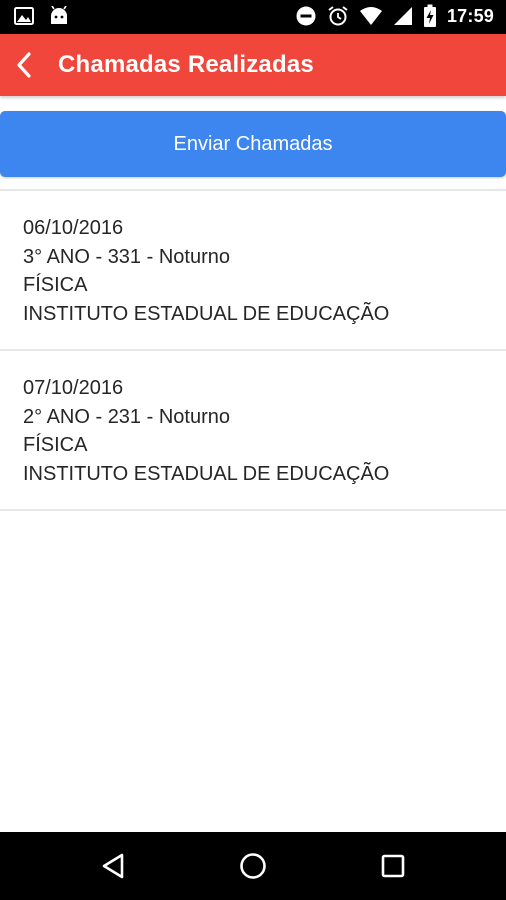 This screenshot has height=900, width=506. I want to click on app-bar: Chamadas Realizadas, so click(253, 65).